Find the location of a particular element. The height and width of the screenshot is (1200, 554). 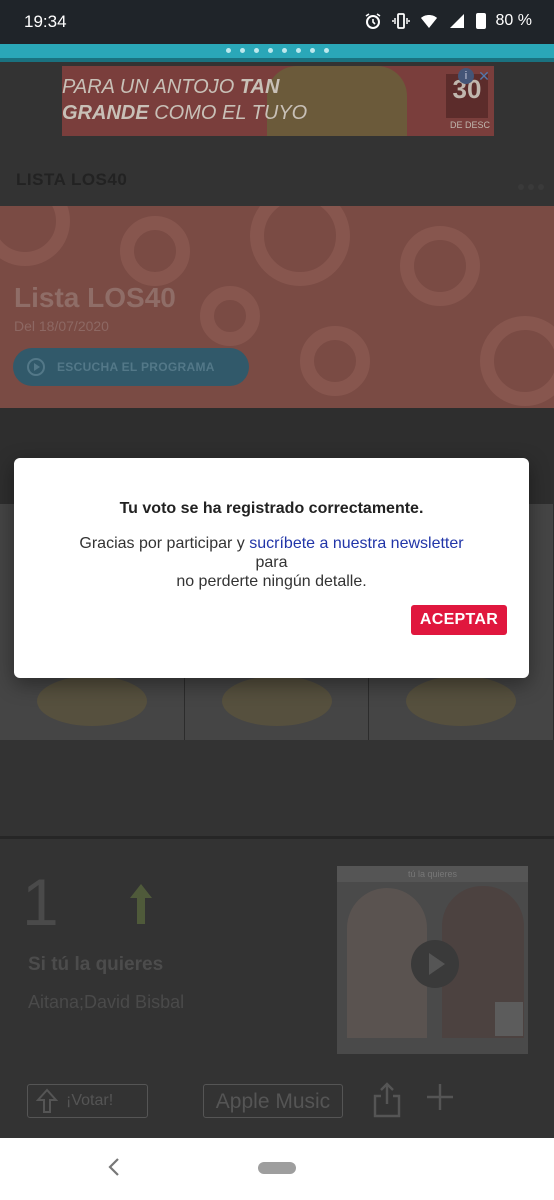

trend-up-icon is located at coordinates (141, 904).